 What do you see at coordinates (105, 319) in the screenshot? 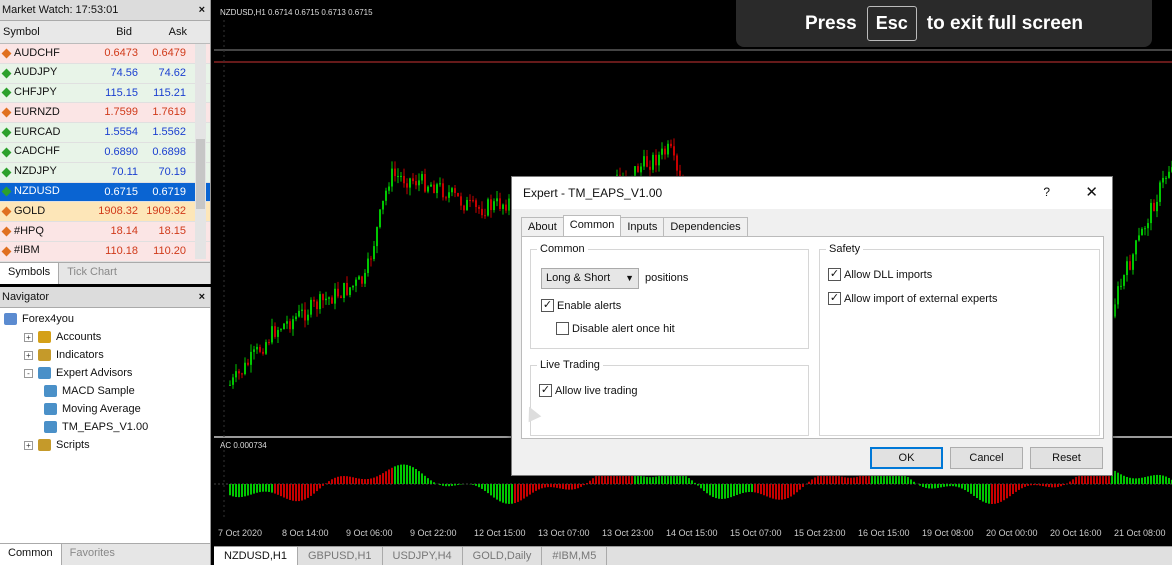
I see `navigator-item: Forex4you` at bounding box center [105, 319].